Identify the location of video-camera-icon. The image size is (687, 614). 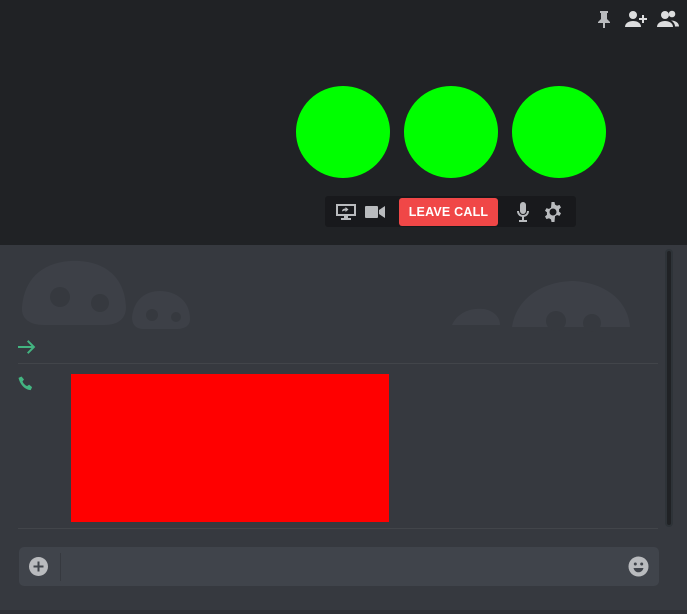
(375, 212).